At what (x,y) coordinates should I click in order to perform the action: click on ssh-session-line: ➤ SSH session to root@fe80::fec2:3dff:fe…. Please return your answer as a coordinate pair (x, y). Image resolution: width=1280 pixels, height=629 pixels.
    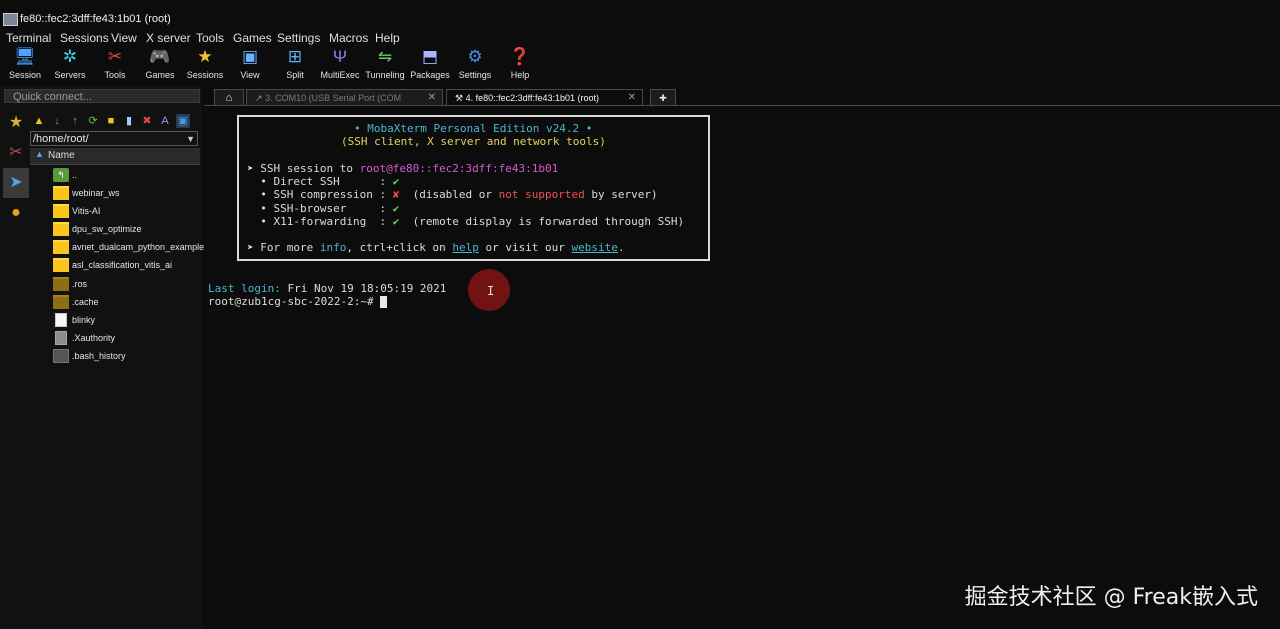
    Looking at the image, I should click on (403, 168).